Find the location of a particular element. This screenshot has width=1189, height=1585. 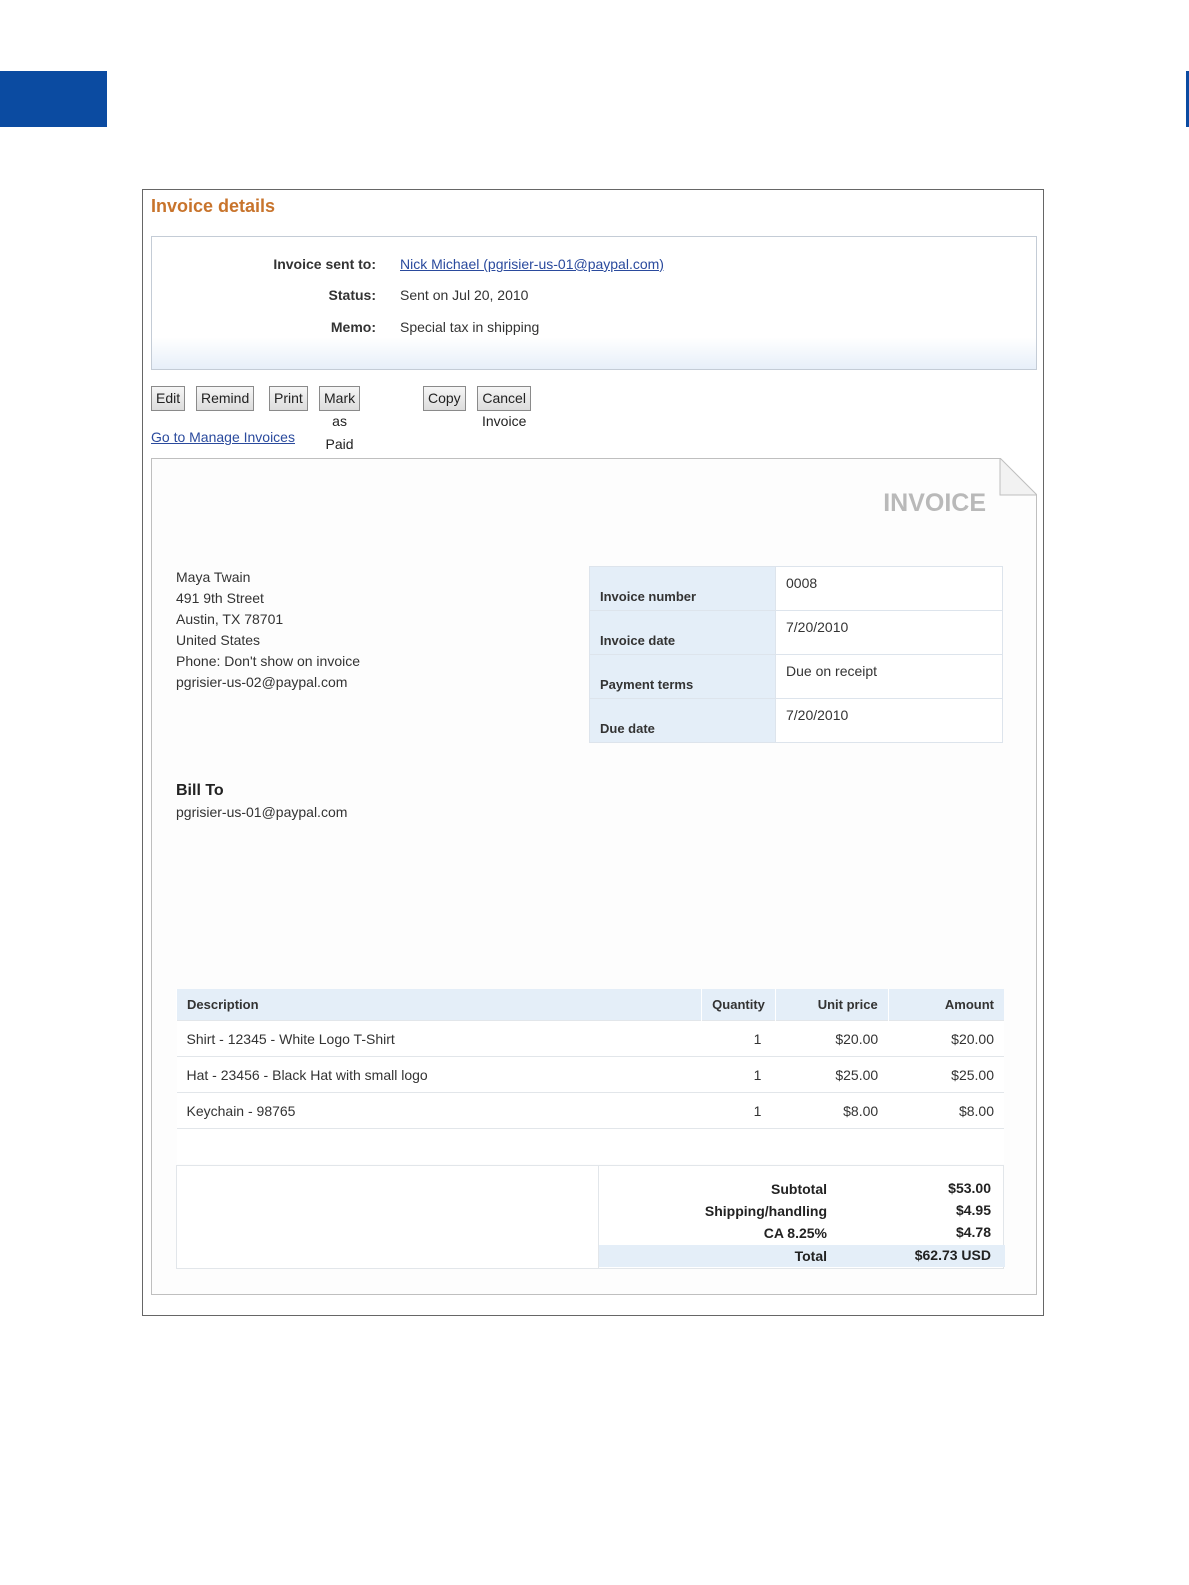

sender-name: Maya Twain is located at coordinates (213, 577).